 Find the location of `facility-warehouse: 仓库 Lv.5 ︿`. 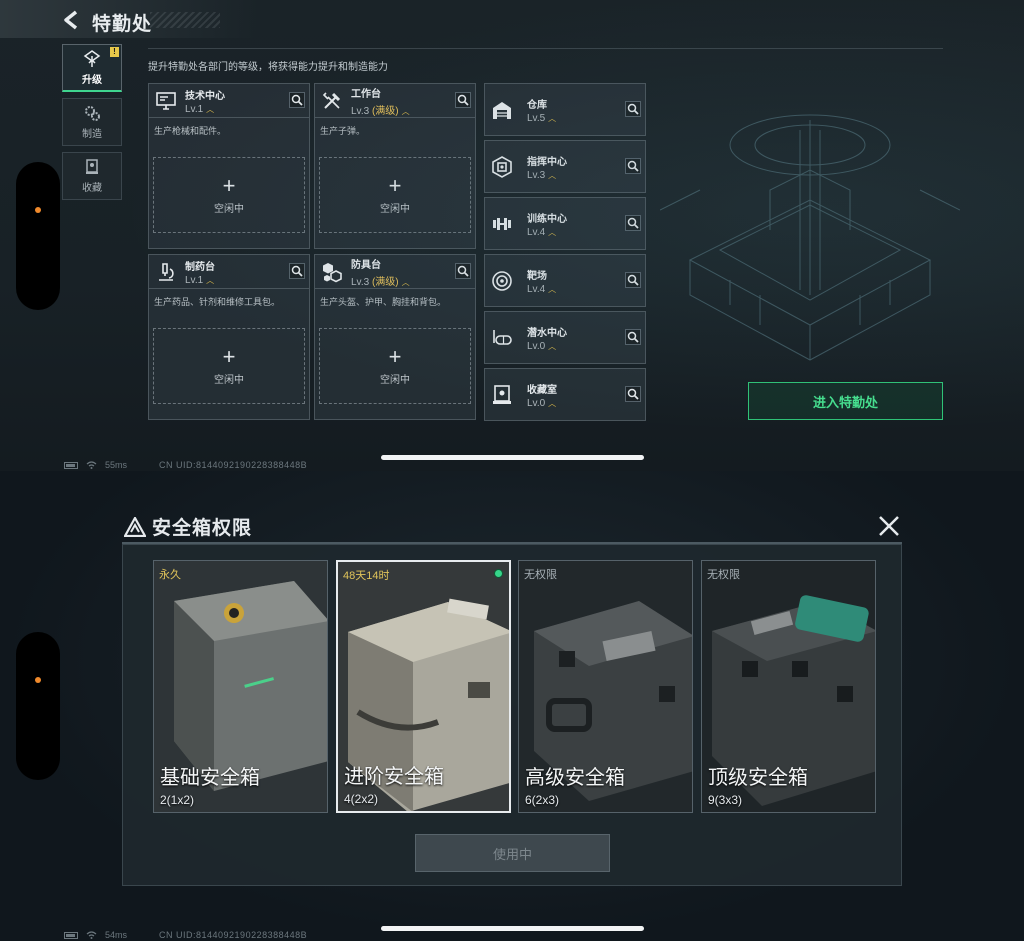

facility-warehouse: 仓库 Lv.5 ︿ is located at coordinates (565, 109).